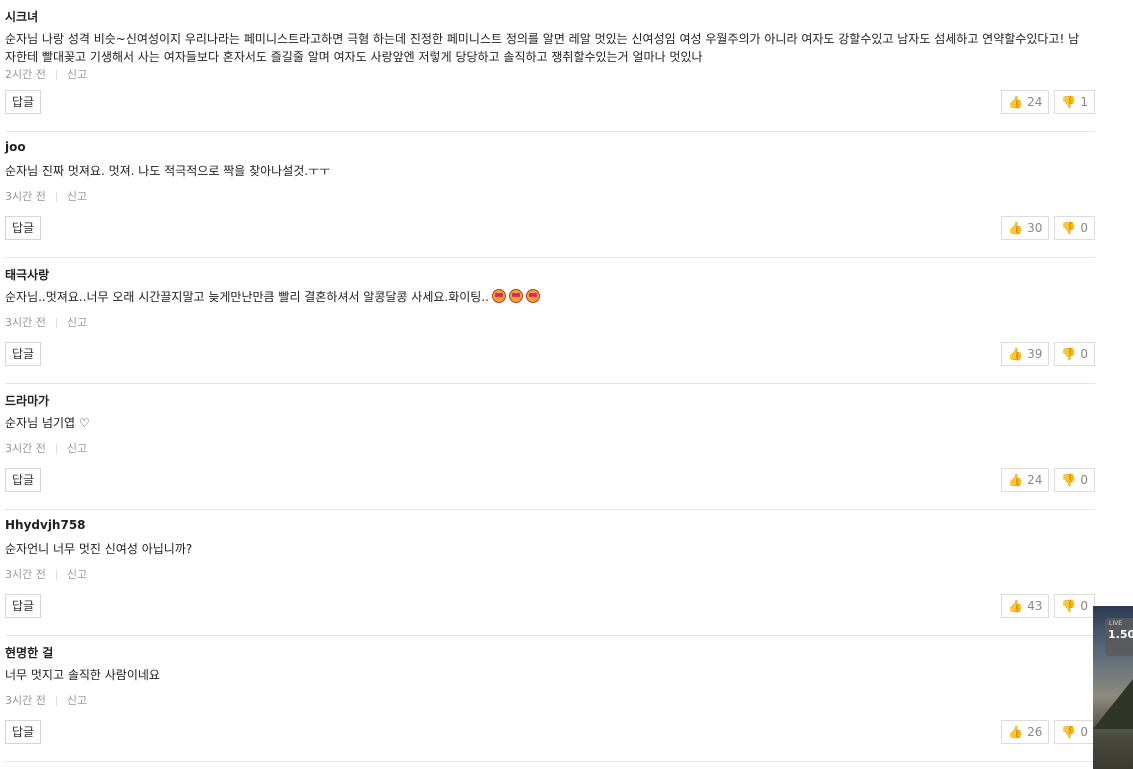  What do you see at coordinates (45, 525) in the screenshot?
I see `comment-author: Hhydvjh758` at bounding box center [45, 525].